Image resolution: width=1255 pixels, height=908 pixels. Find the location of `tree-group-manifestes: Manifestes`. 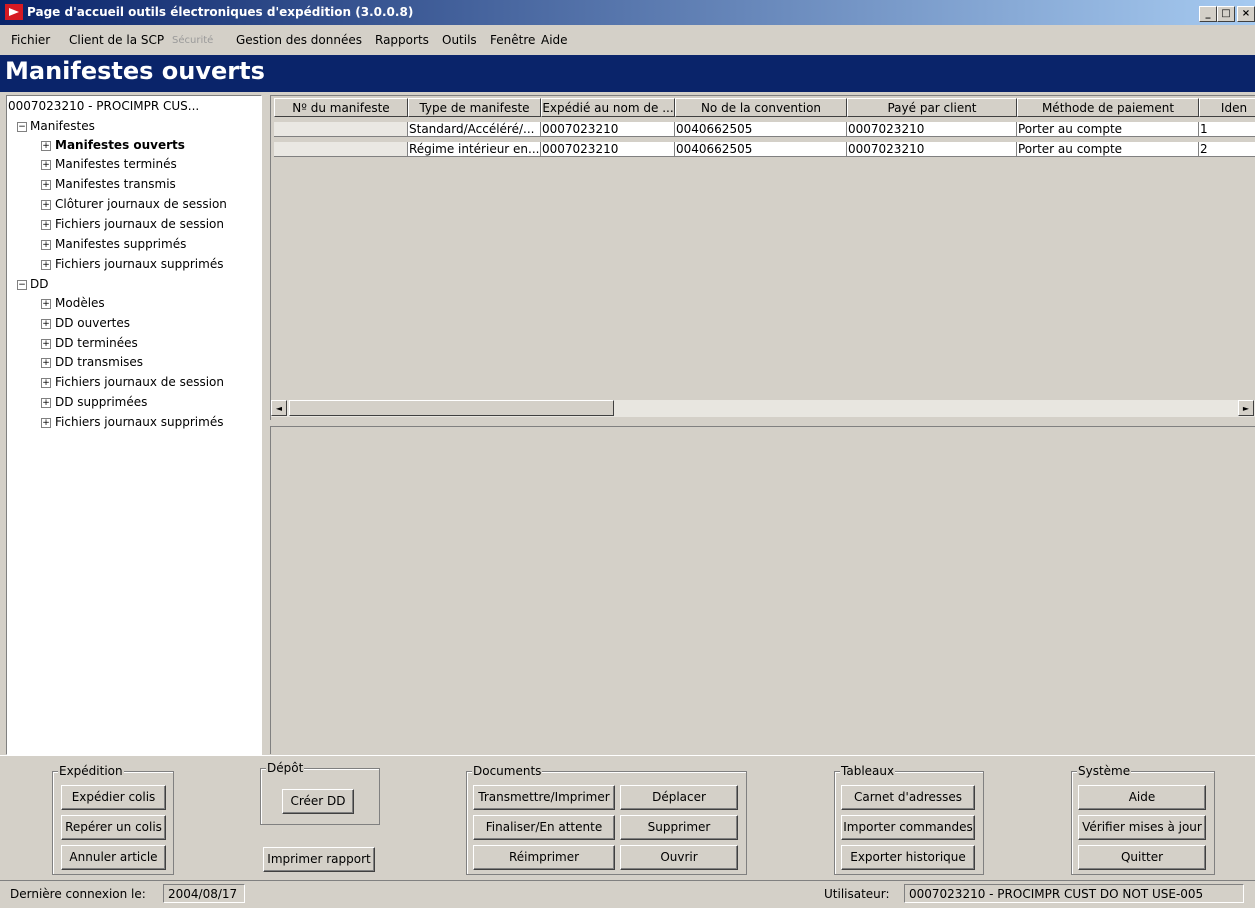

tree-group-manifestes: Manifestes is located at coordinates (62, 126).